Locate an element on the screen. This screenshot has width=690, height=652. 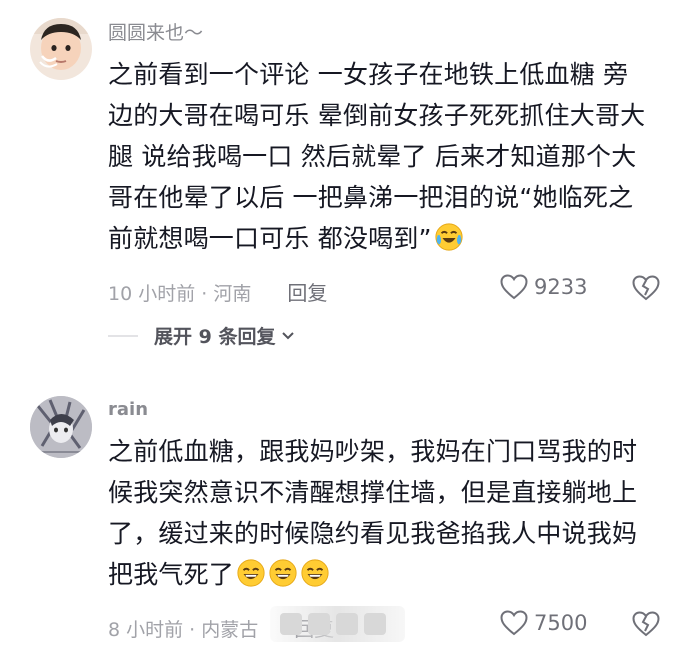
divider is located at coordinates (123, 335).